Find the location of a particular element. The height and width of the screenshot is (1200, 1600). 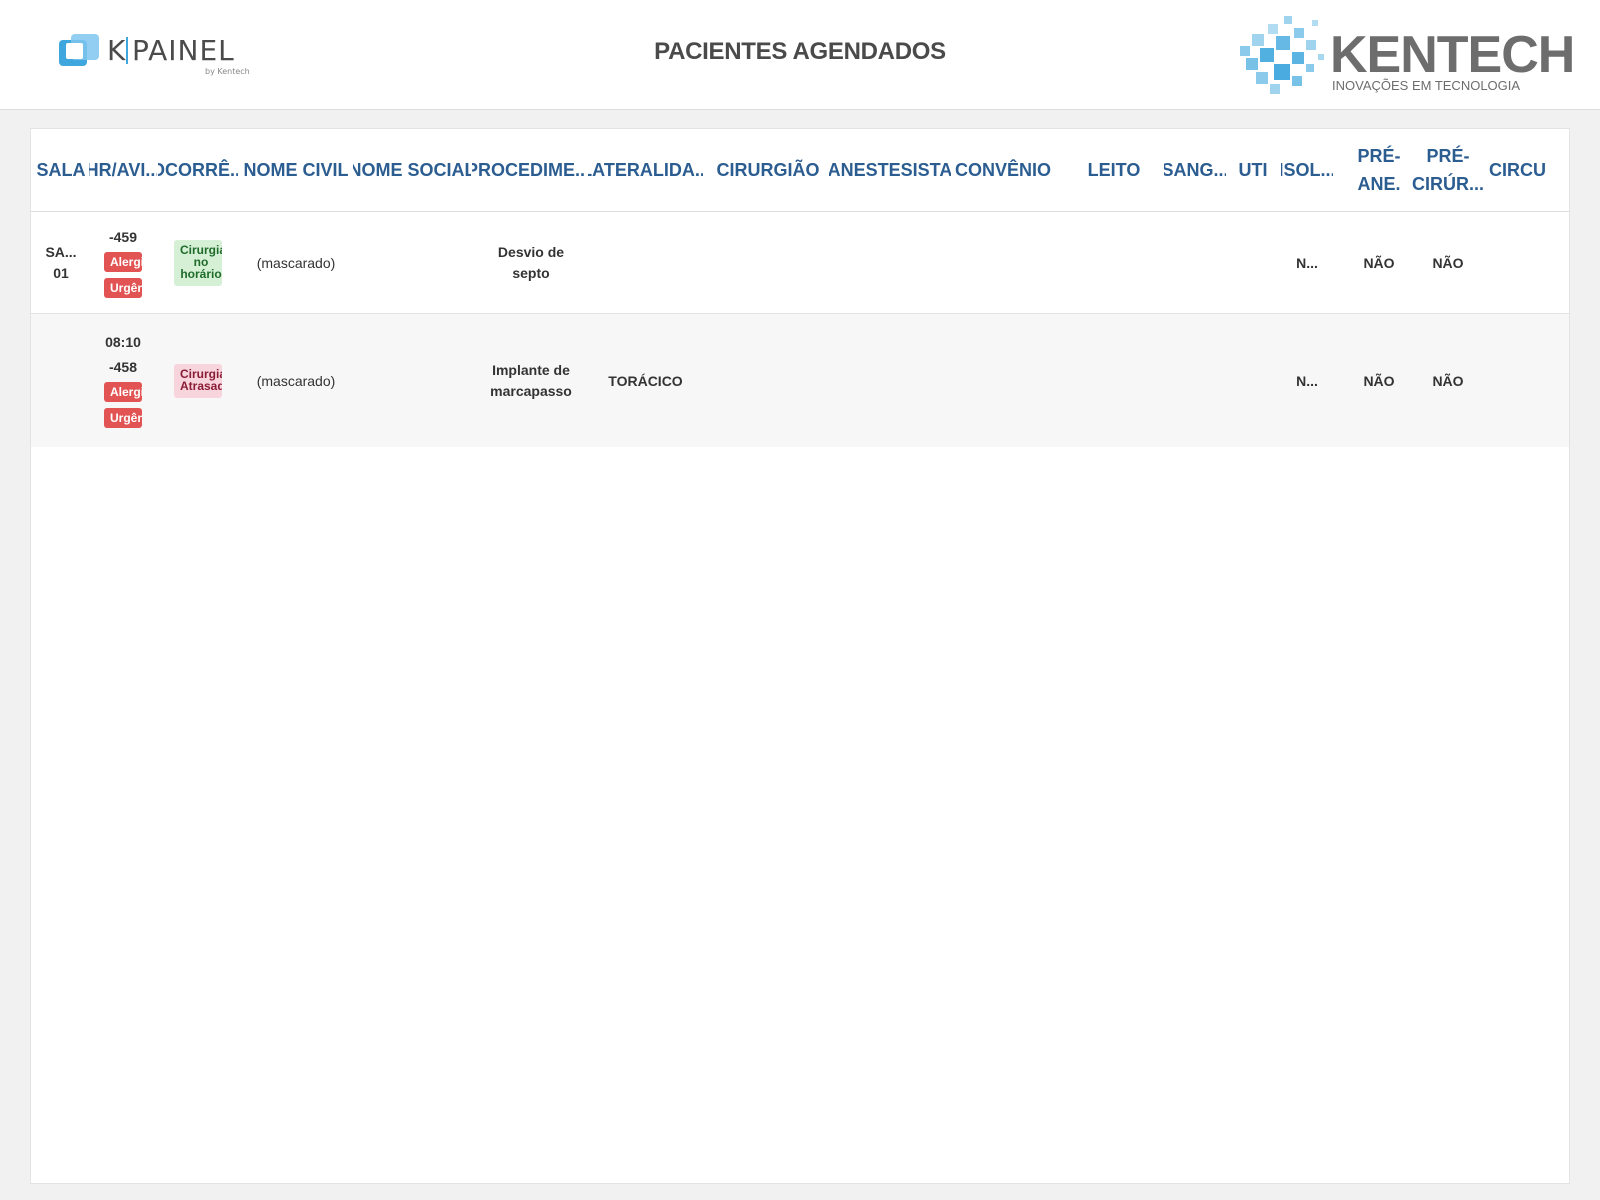

column-header-nome-social: NOME SOCIAL is located at coordinates (412, 170).